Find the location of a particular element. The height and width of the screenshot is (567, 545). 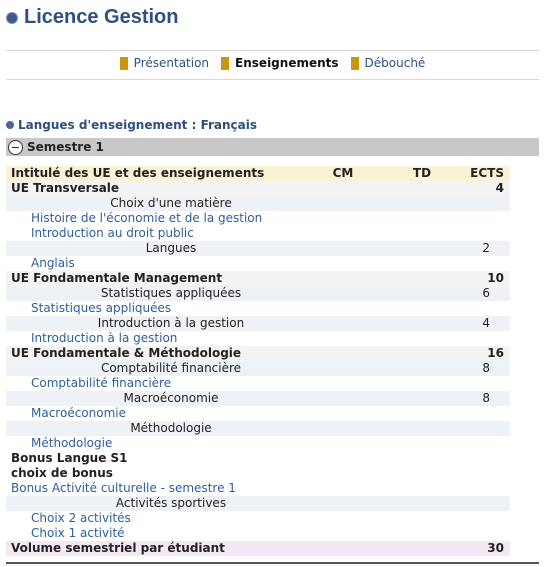

semester-label: Semestre 1 is located at coordinates (65, 147).